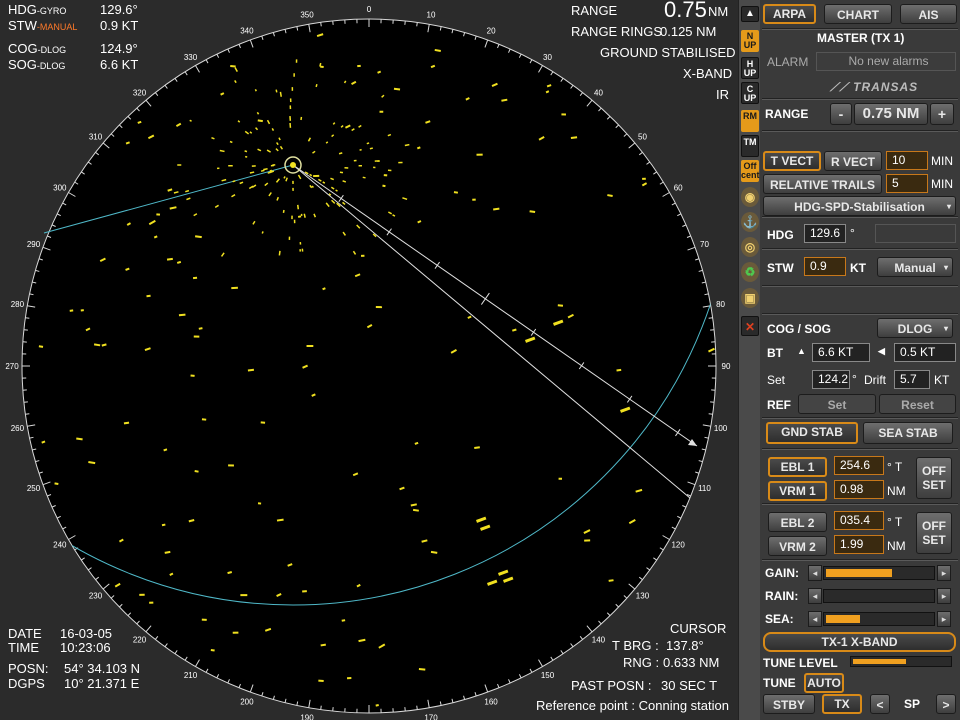  Describe the element at coordinates (750, 326) in the screenshot. I see `mute-speaker-icon: ✕` at that location.